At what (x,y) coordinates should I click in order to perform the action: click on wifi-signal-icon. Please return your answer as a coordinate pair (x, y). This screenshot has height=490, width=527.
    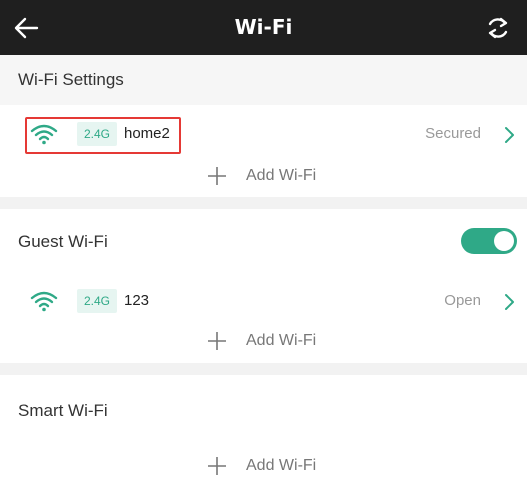
    Looking at the image, I should click on (44, 301).